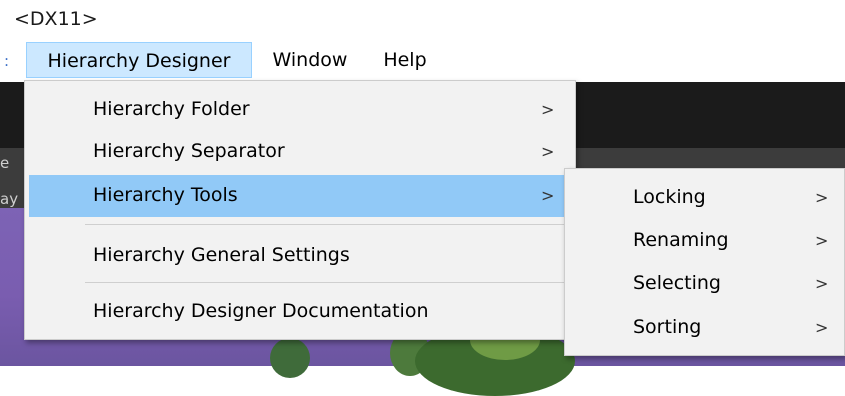  Describe the element at coordinates (300, 152) in the screenshot. I see `menu-item-hierarchy-separator: Hierarchy Separator >` at that location.